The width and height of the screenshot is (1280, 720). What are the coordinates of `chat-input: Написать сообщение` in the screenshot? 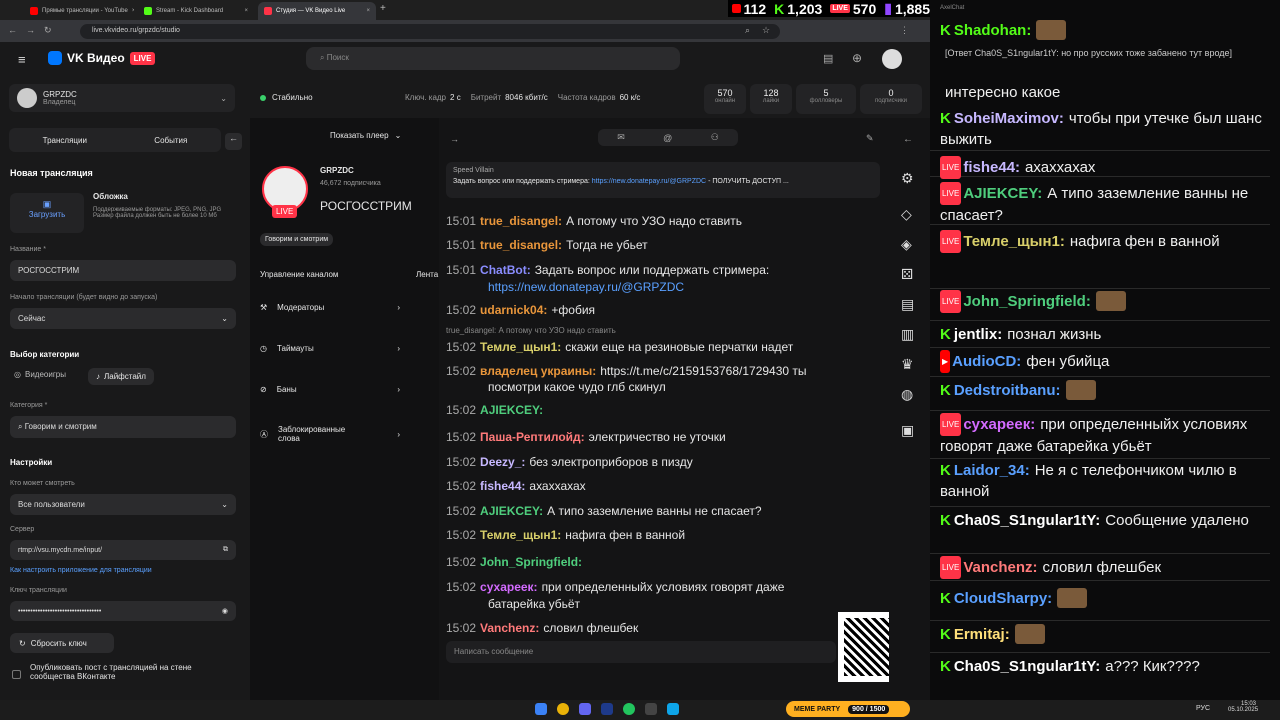 It's located at (641, 652).